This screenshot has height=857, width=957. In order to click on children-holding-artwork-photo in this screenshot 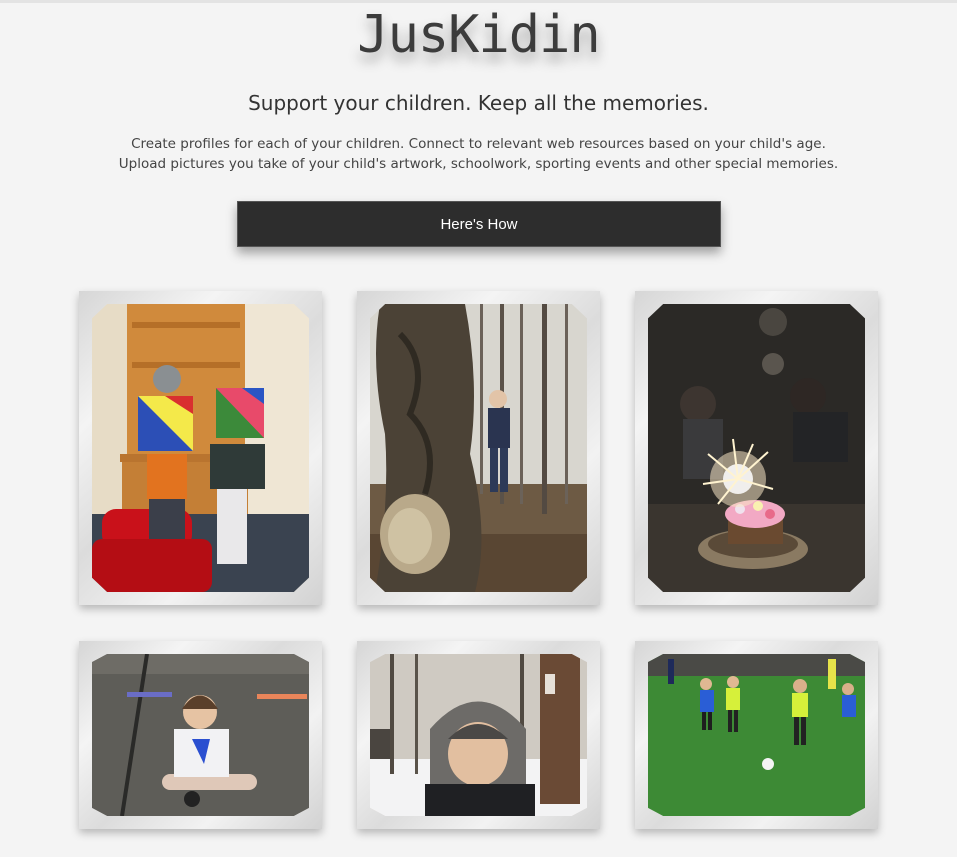, I will do `click(200, 448)`.